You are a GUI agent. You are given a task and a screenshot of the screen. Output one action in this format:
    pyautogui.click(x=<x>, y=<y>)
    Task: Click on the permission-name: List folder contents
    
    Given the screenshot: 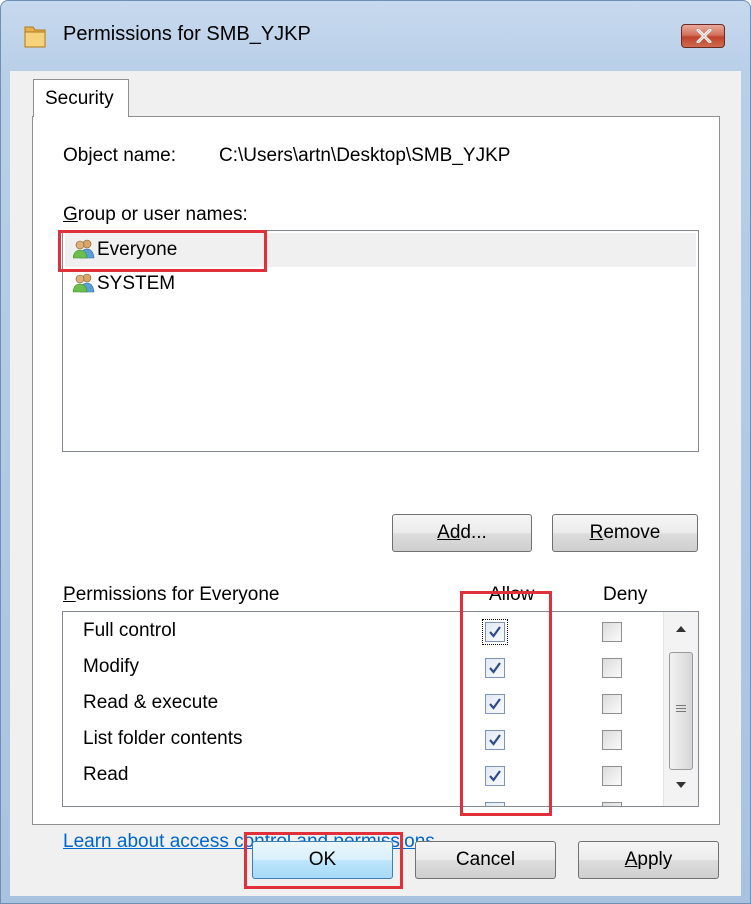 What is the action you would take?
    pyautogui.click(x=163, y=738)
    